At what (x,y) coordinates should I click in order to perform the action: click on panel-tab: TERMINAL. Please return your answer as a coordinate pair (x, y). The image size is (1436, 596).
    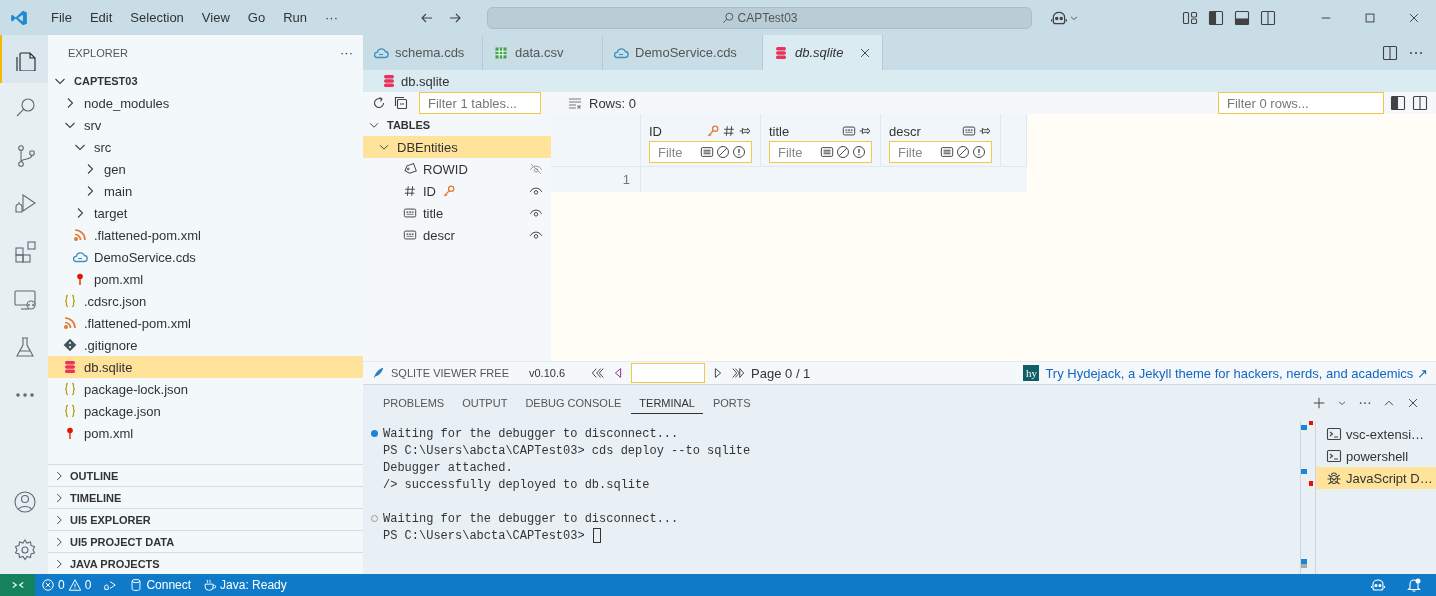
    Looking at the image, I should click on (667, 403).